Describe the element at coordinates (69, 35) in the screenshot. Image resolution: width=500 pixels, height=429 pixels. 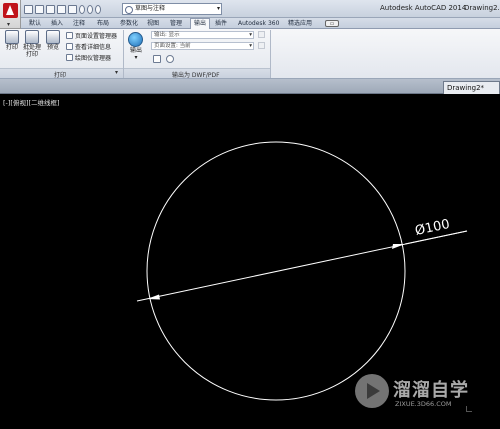
I see `page-setup-icon` at that location.